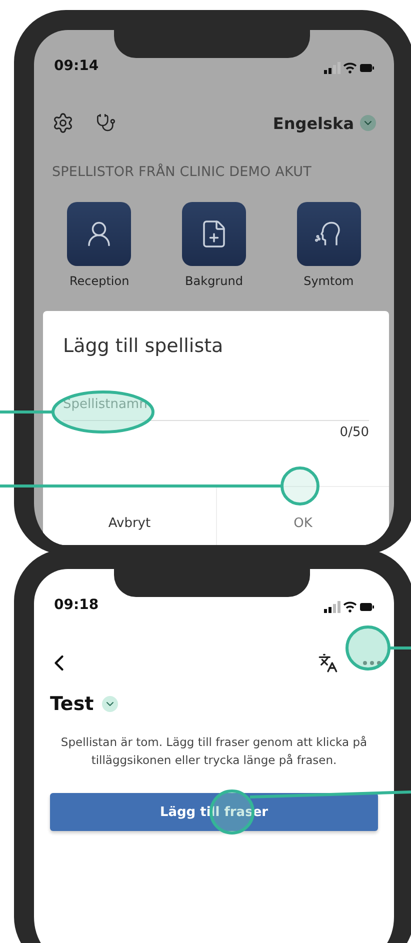 The image size is (411, 943). Describe the element at coordinates (76, 605) in the screenshot. I see `status-time: 09:18` at that location.